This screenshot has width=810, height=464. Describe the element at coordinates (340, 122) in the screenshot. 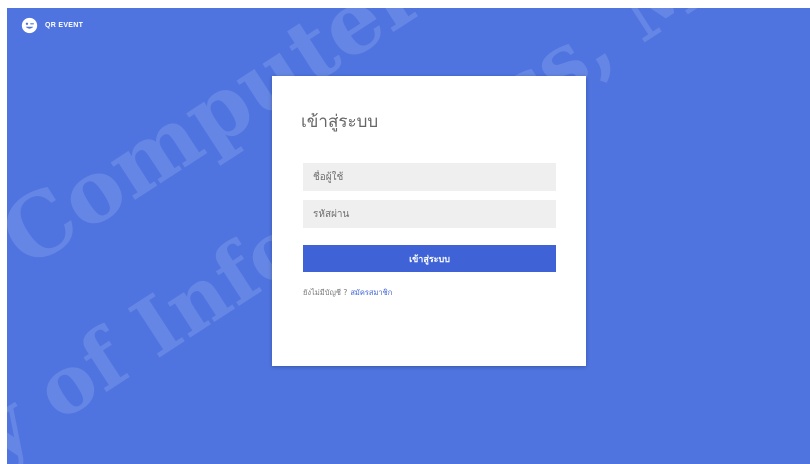

I see `login-title: เข้าสู่ระบบ` at that location.